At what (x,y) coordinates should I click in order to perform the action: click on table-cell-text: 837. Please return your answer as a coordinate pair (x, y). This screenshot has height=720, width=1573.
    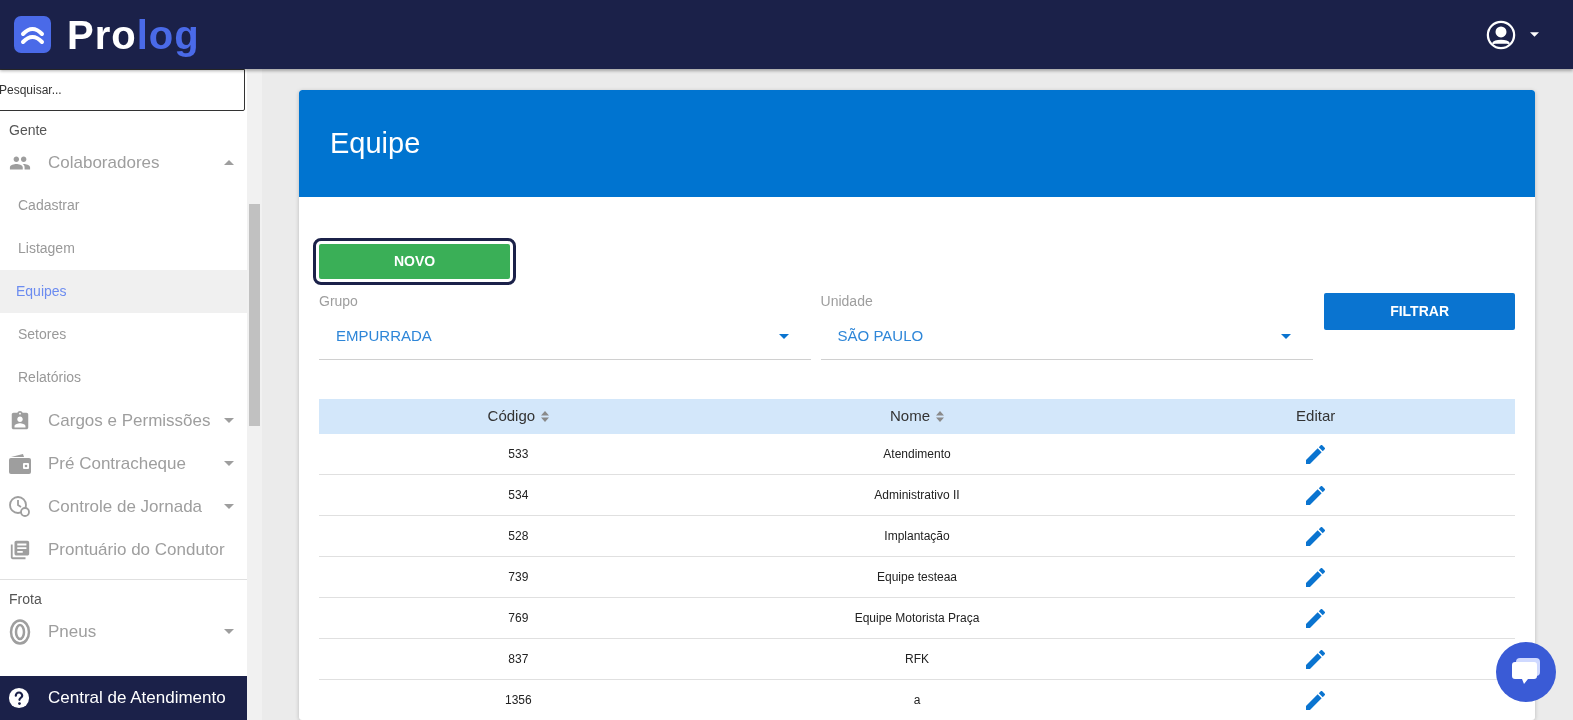
    Looking at the image, I should click on (518, 659).